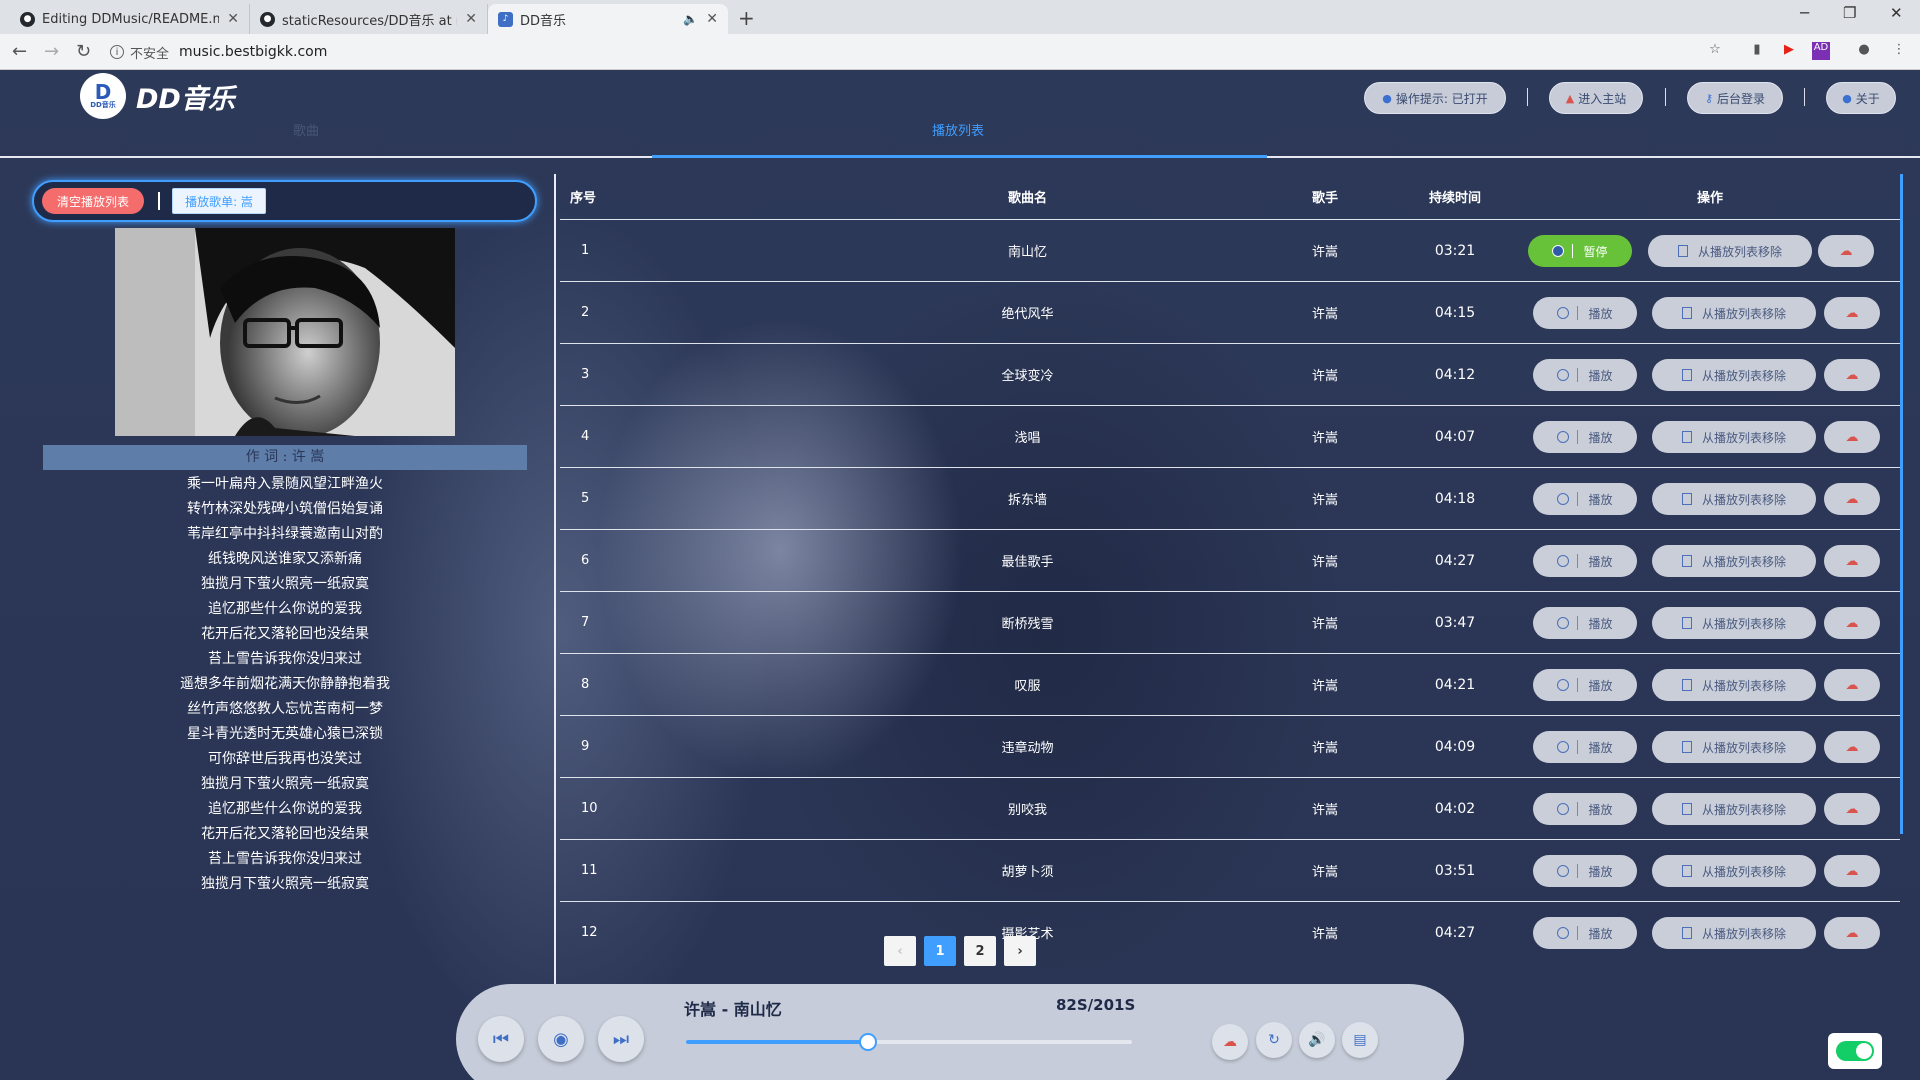 Image resolution: width=1920 pixels, height=1080 pixels. What do you see at coordinates (1847, 98) in the screenshot?
I see `info-icon: ●` at bounding box center [1847, 98].